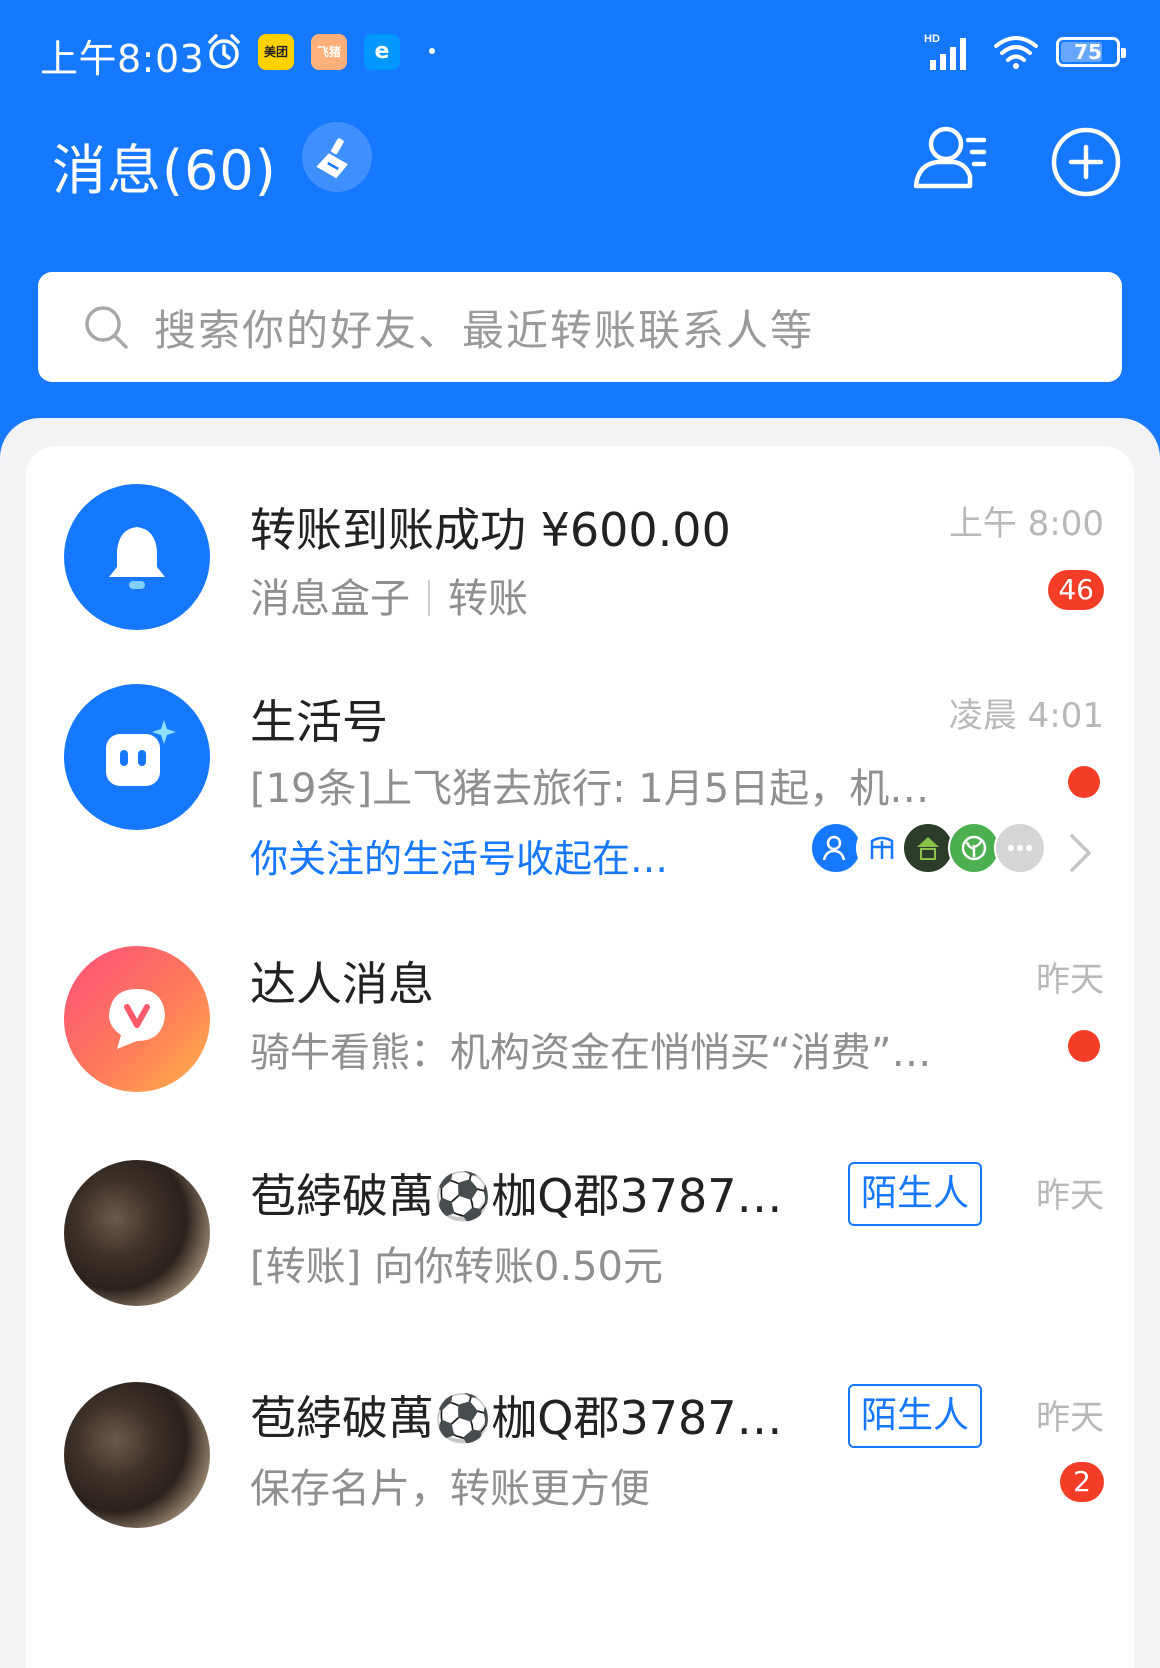  I want to click on person-icon, so click(834, 848).